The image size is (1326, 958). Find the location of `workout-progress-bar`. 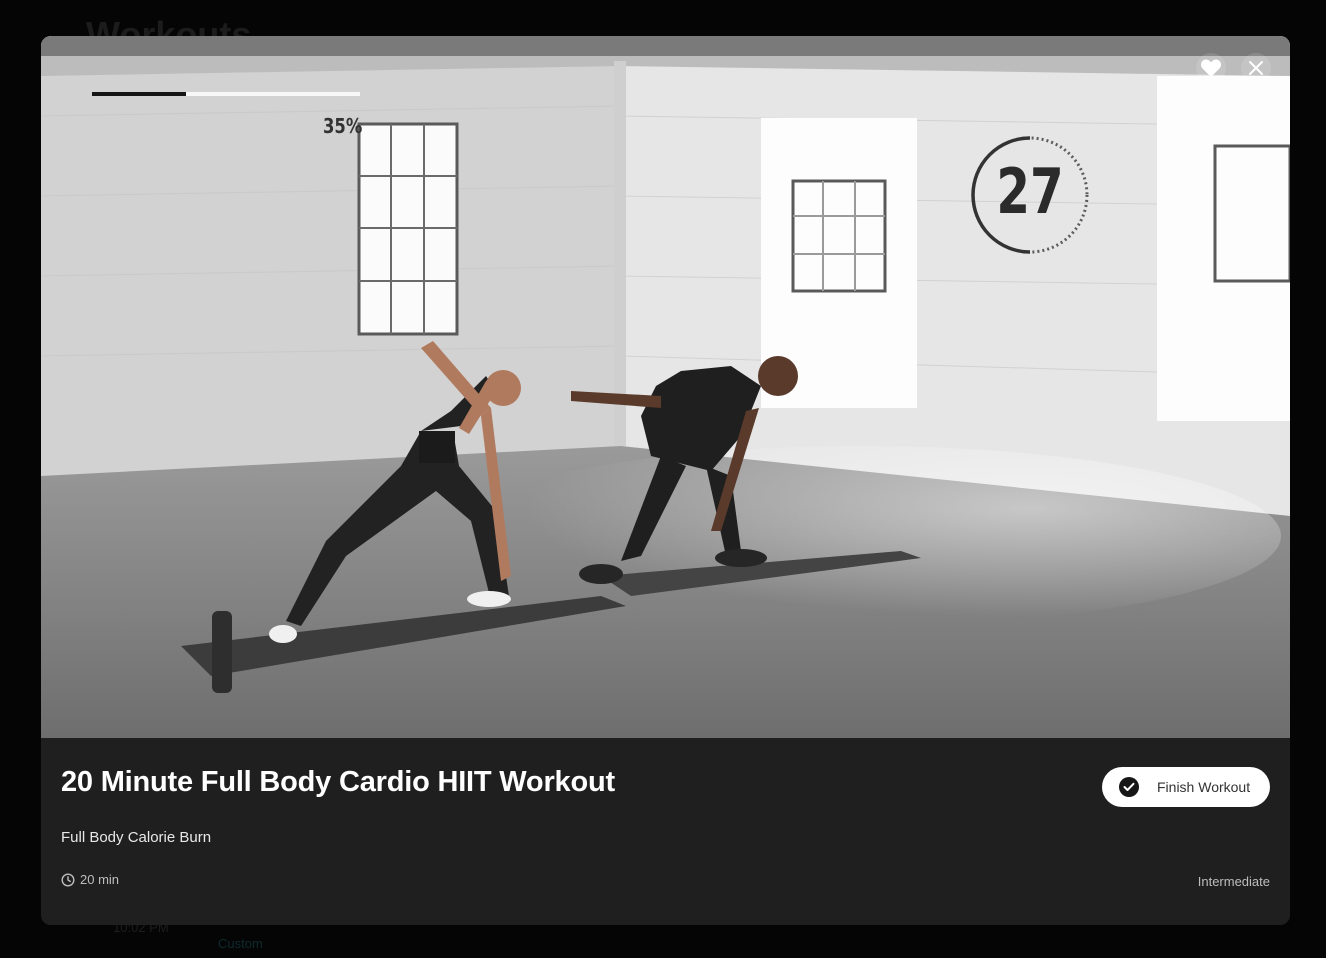

workout-progress-bar is located at coordinates (226, 94).